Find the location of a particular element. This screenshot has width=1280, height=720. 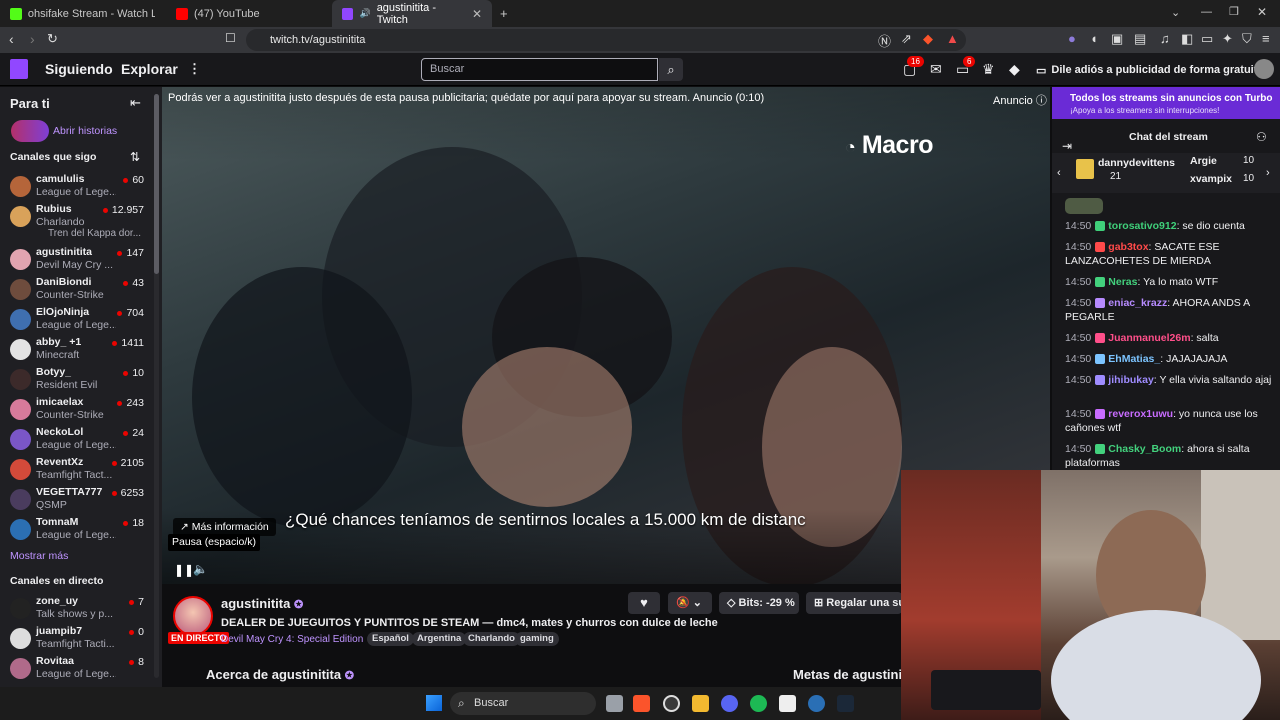

new-tab-button: + is located at coordinates (504, 13).